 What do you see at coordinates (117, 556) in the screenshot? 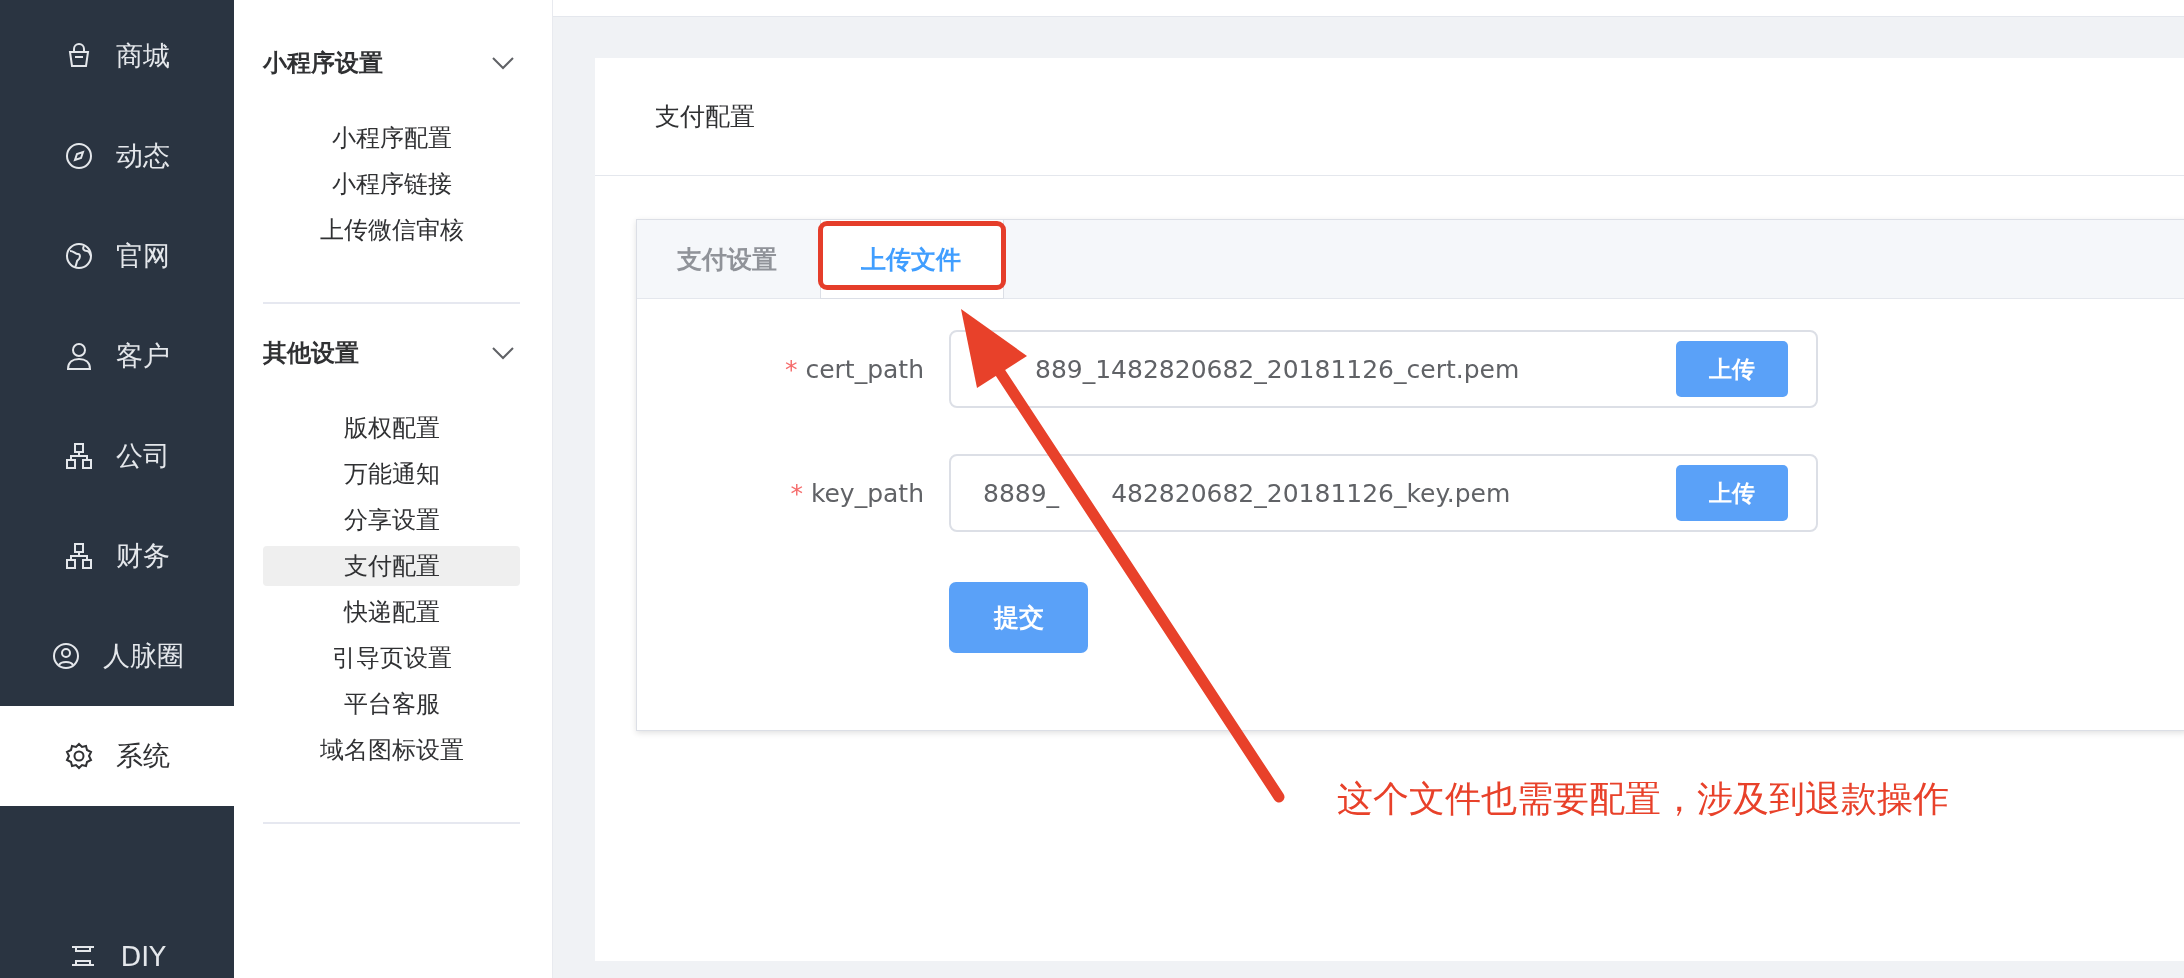
I see `nav-item: 财务` at bounding box center [117, 556].